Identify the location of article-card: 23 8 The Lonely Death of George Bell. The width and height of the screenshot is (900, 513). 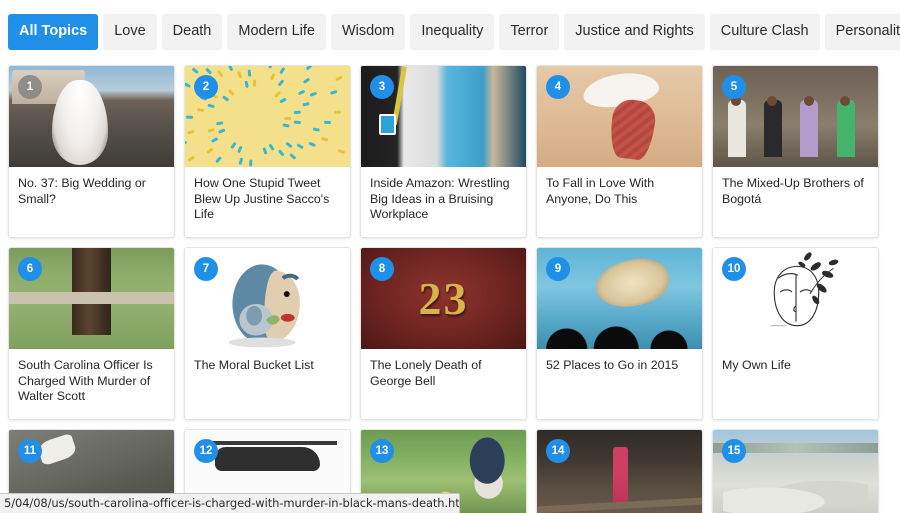
(443, 333).